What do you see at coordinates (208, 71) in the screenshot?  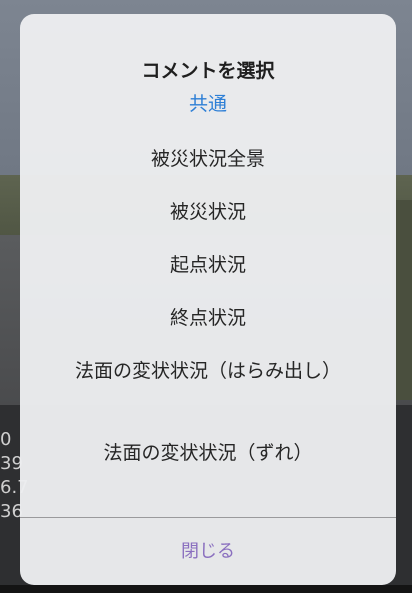 I see `sheet-title: コメントを選択` at bounding box center [208, 71].